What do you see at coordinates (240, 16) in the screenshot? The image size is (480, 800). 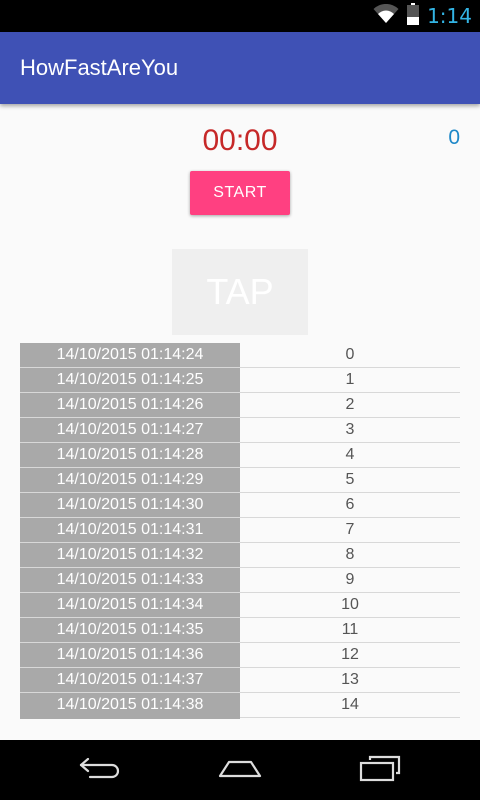 I see `status-bar: 1:14` at bounding box center [240, 16].